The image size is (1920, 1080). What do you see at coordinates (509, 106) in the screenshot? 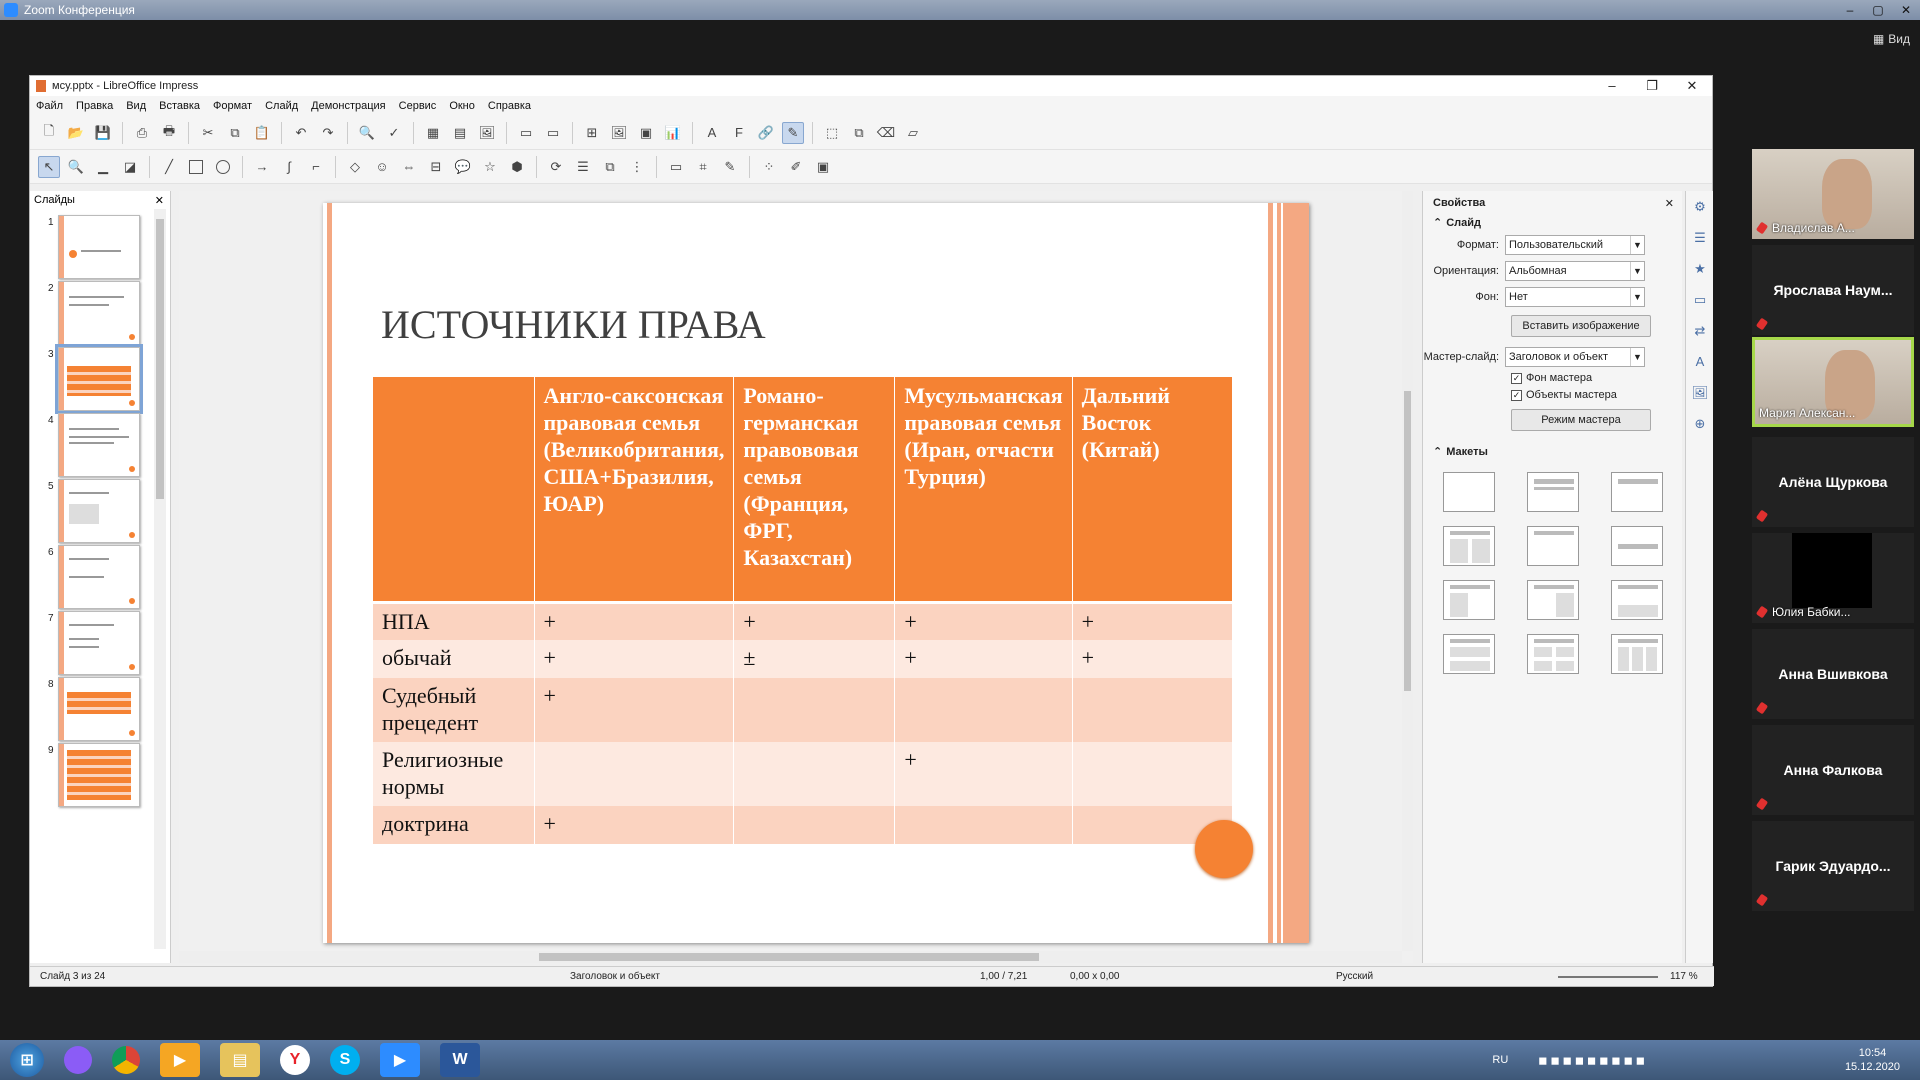
I see `menu-help: Справка` at bounding box center [509, 106].